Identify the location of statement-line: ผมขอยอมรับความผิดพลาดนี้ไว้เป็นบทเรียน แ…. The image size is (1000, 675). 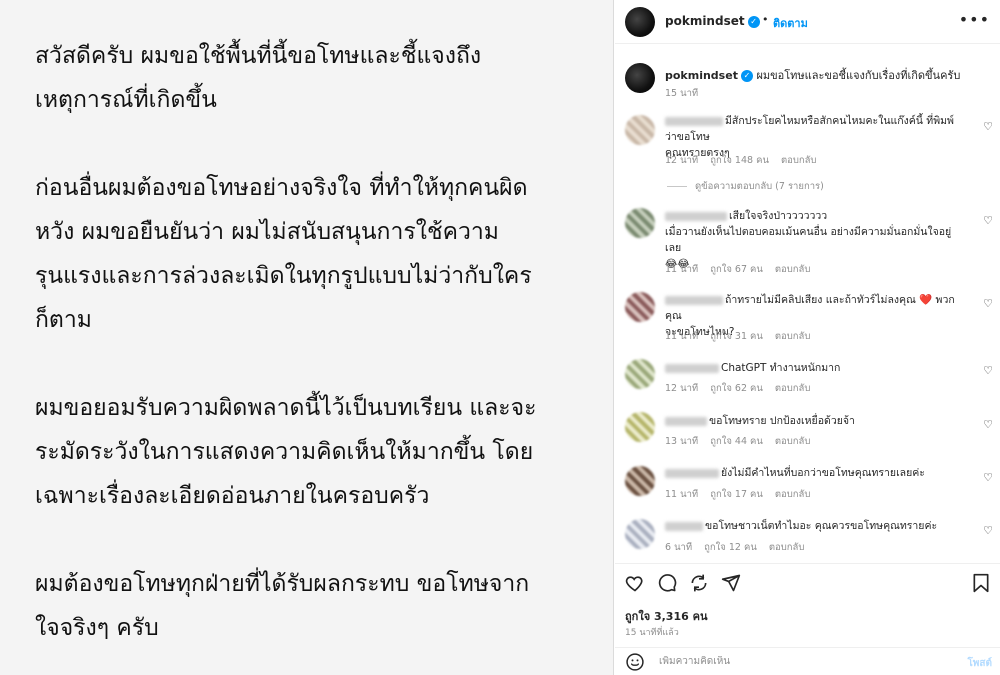
(286, 408).